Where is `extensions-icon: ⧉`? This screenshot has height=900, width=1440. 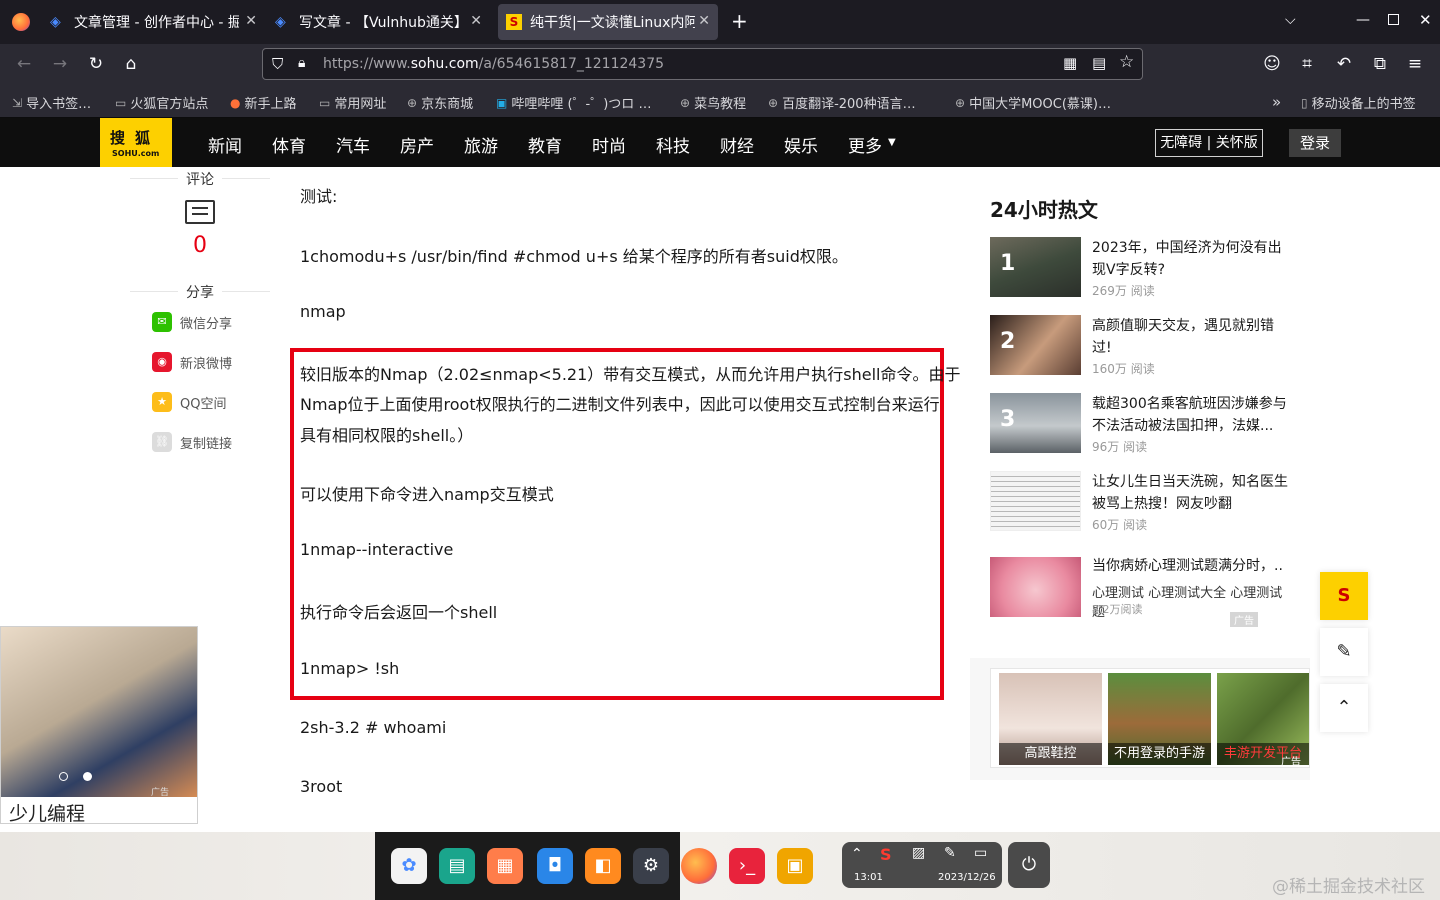 extensions-icon: ⧉ is located at coordinates (1380, 64).